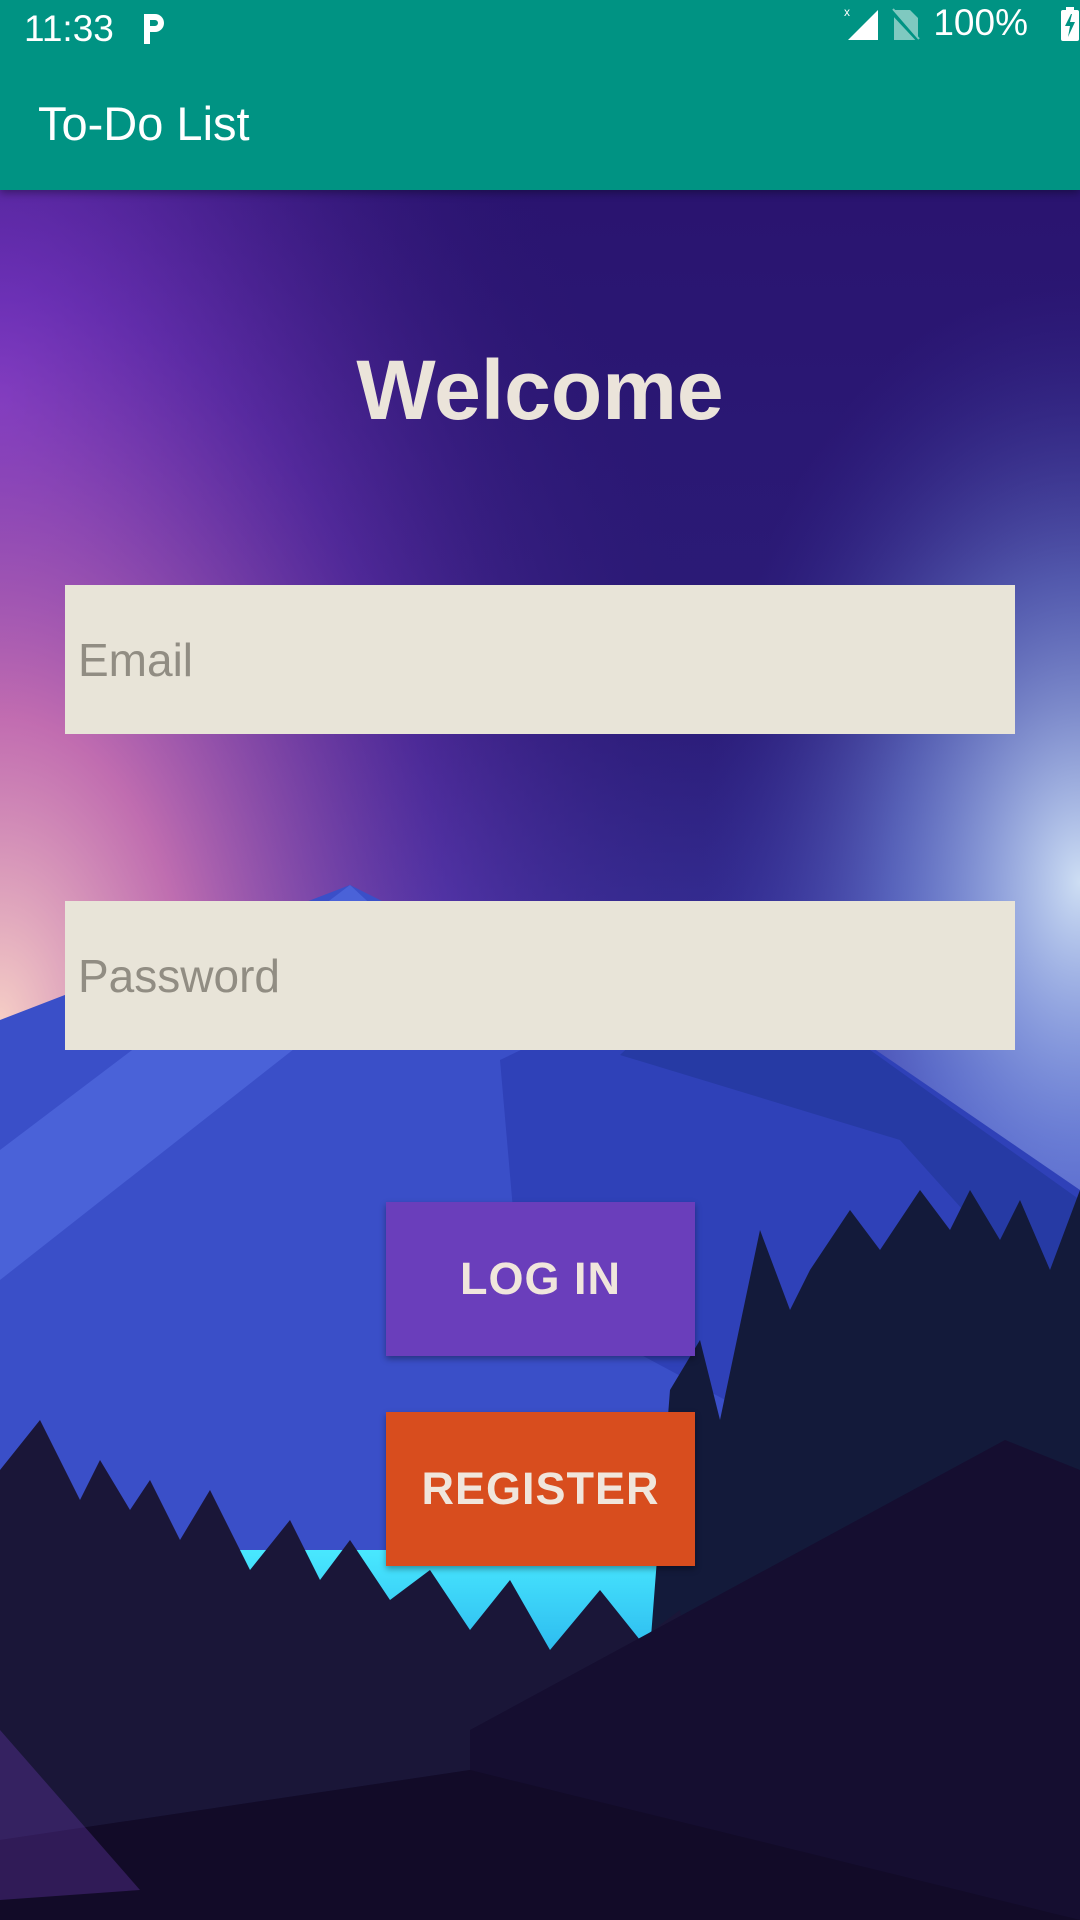 Image resolution: width=1080 pixels, height=1920 pixels. I want to click on status-time: 11:33, so click(69, 28).